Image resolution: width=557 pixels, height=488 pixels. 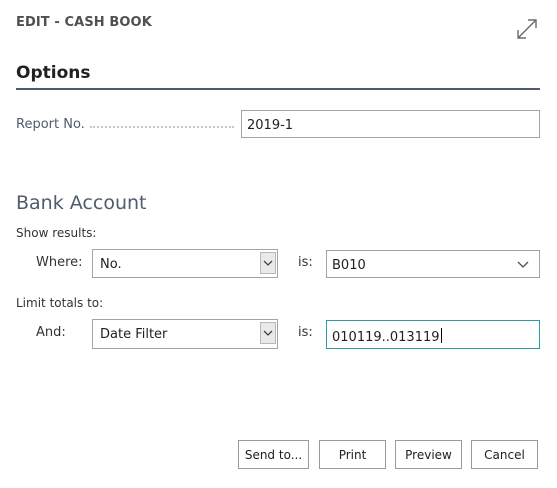 What do you see at coordinates (162, 126) in the screenshot?
I see `label-dot-leader` at bounding box center [162, 126].